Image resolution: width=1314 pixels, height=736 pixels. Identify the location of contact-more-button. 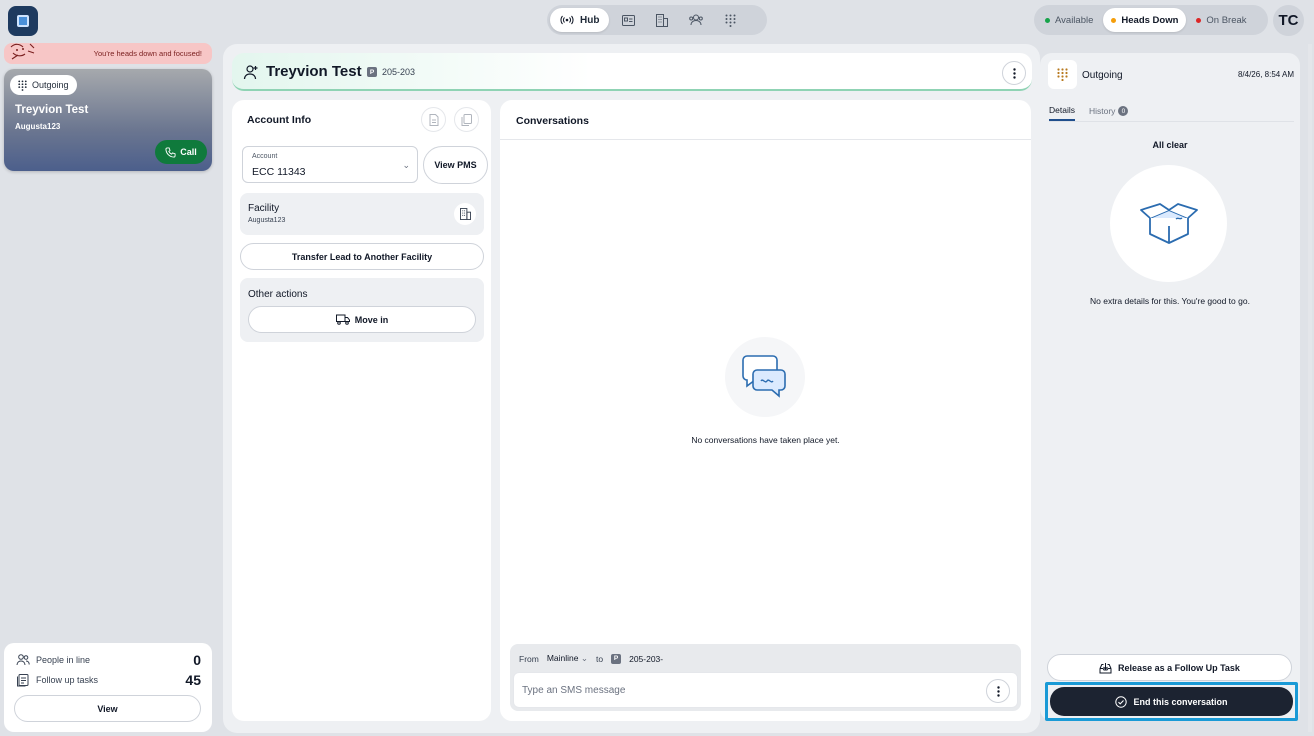
(1014, 73).